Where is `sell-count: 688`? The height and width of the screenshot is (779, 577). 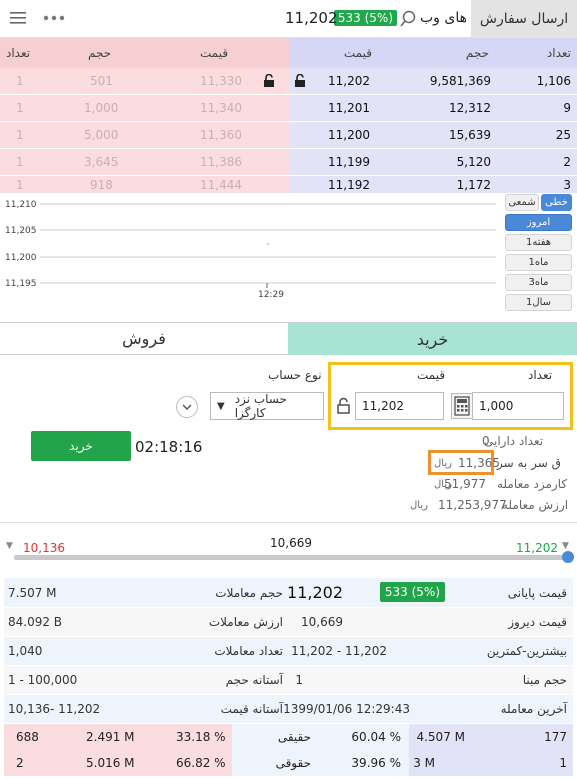 sell-count: 688 is located at coordinates (27, 737).